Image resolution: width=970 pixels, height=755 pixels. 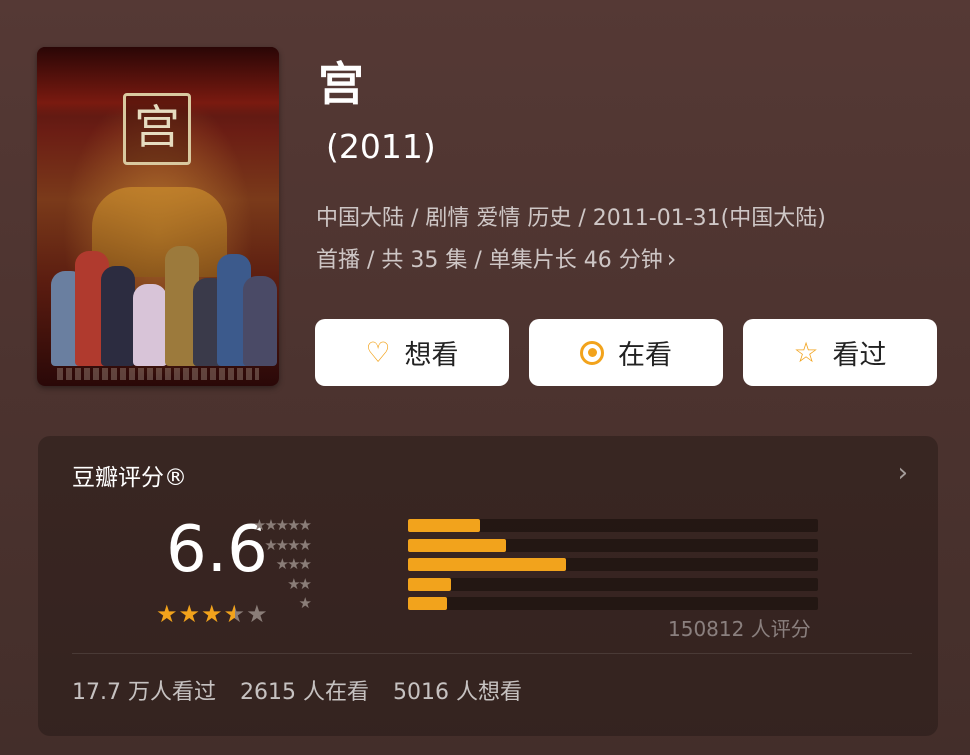 I want to click on show-year: (2011), so click(x=381, y=146).